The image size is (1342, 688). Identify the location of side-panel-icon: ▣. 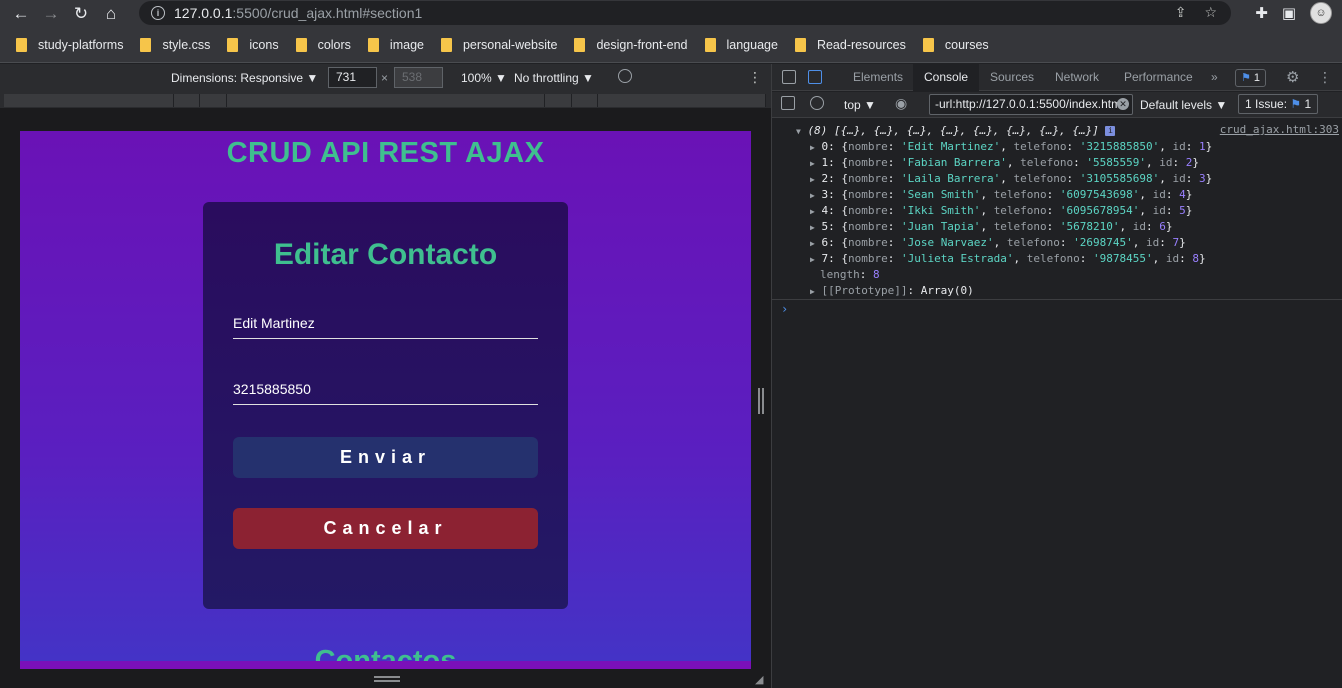
(1289, 13).